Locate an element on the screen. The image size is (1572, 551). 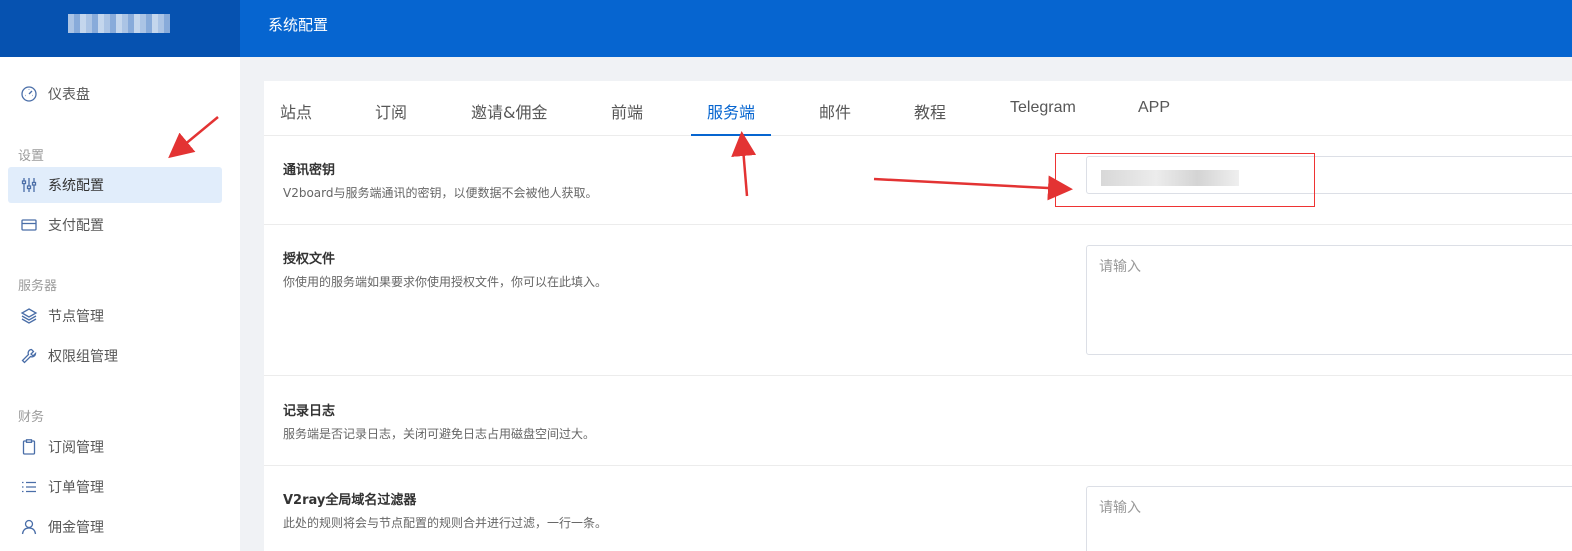
tab-bar: 站点 订阅 邀请&佣金 前端 服务端 邮件 教程 Telegram APP is located at coordinates (918, 108).